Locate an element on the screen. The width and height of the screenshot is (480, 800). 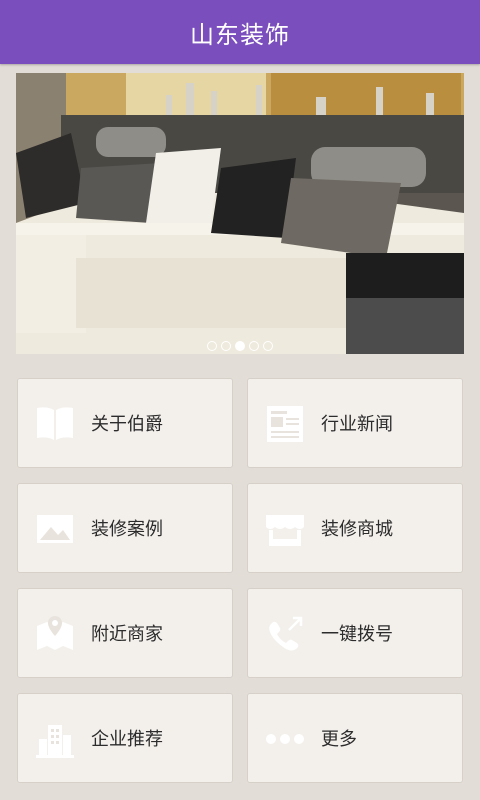
menu-item-label: 附近商家 is located at coordinates (127, 634).